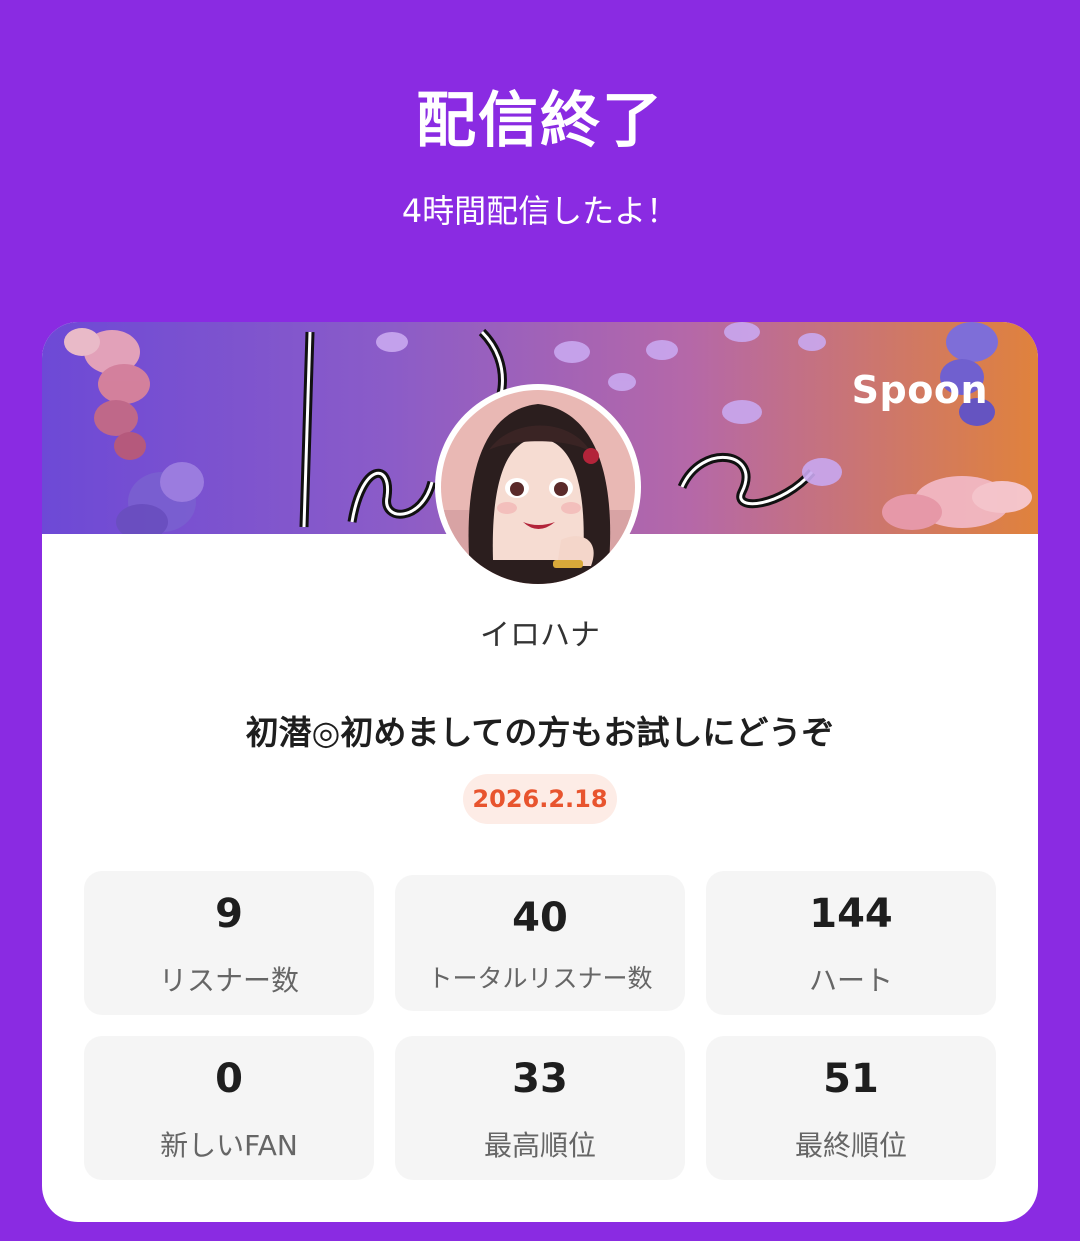  I want to click on stat-label: ハート, so click(850, 980).